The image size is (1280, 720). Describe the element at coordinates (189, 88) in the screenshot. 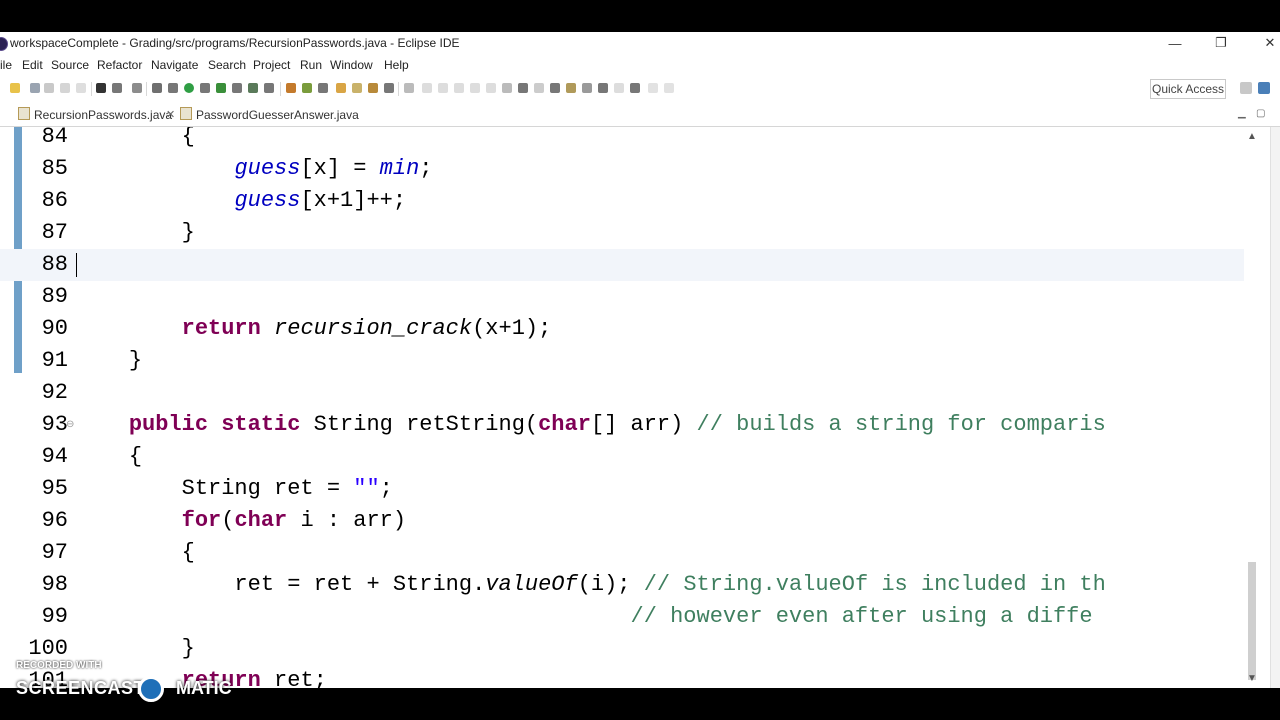

I see `run-icon` at that location.